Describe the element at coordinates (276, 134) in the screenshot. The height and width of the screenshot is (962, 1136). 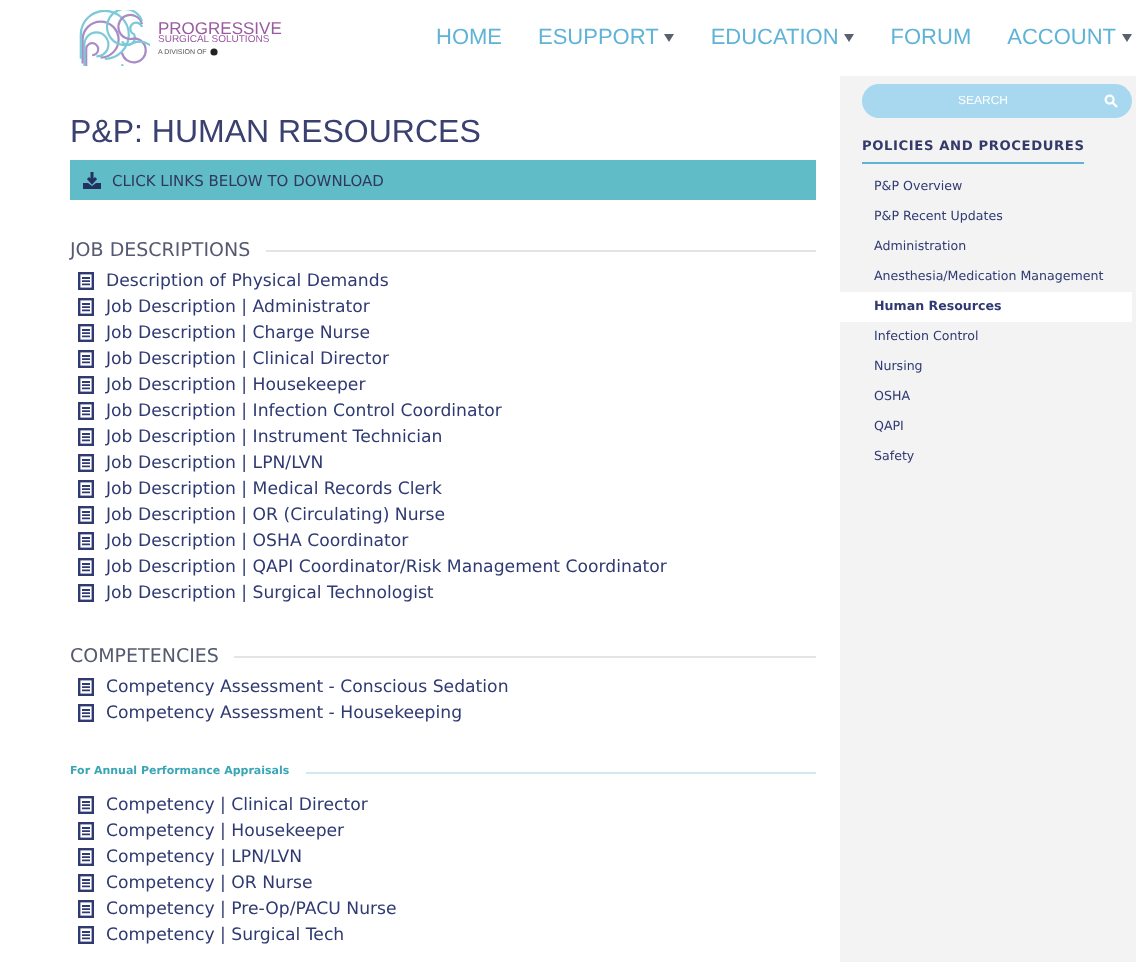
I see `page-title: P&P: HUMAN RESOURCES` at that location.